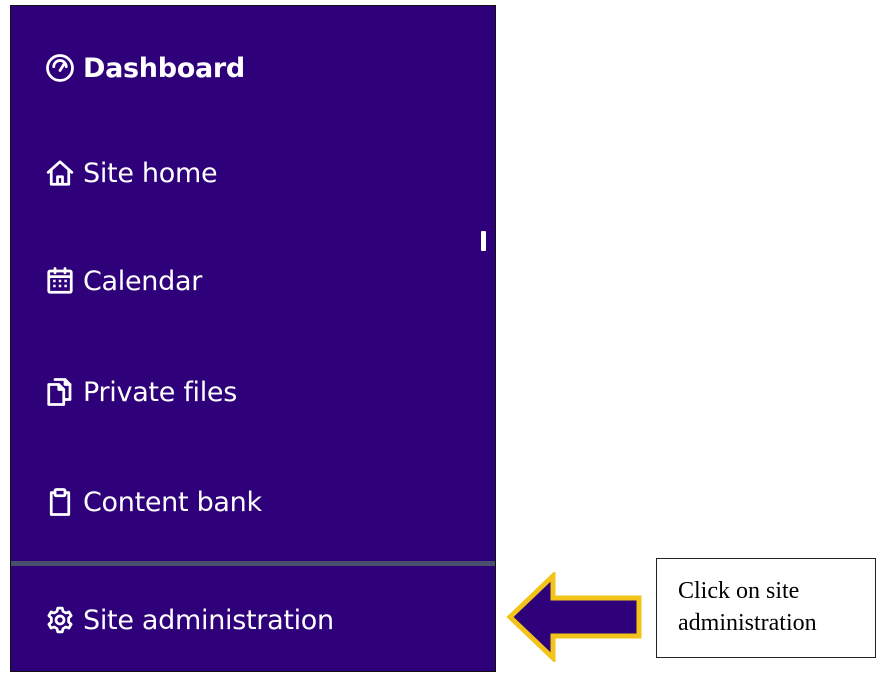 The image size is (894, 676). Describe the element at coordinates (60, 392) in the screenshot. I see `files-icon` at that location.